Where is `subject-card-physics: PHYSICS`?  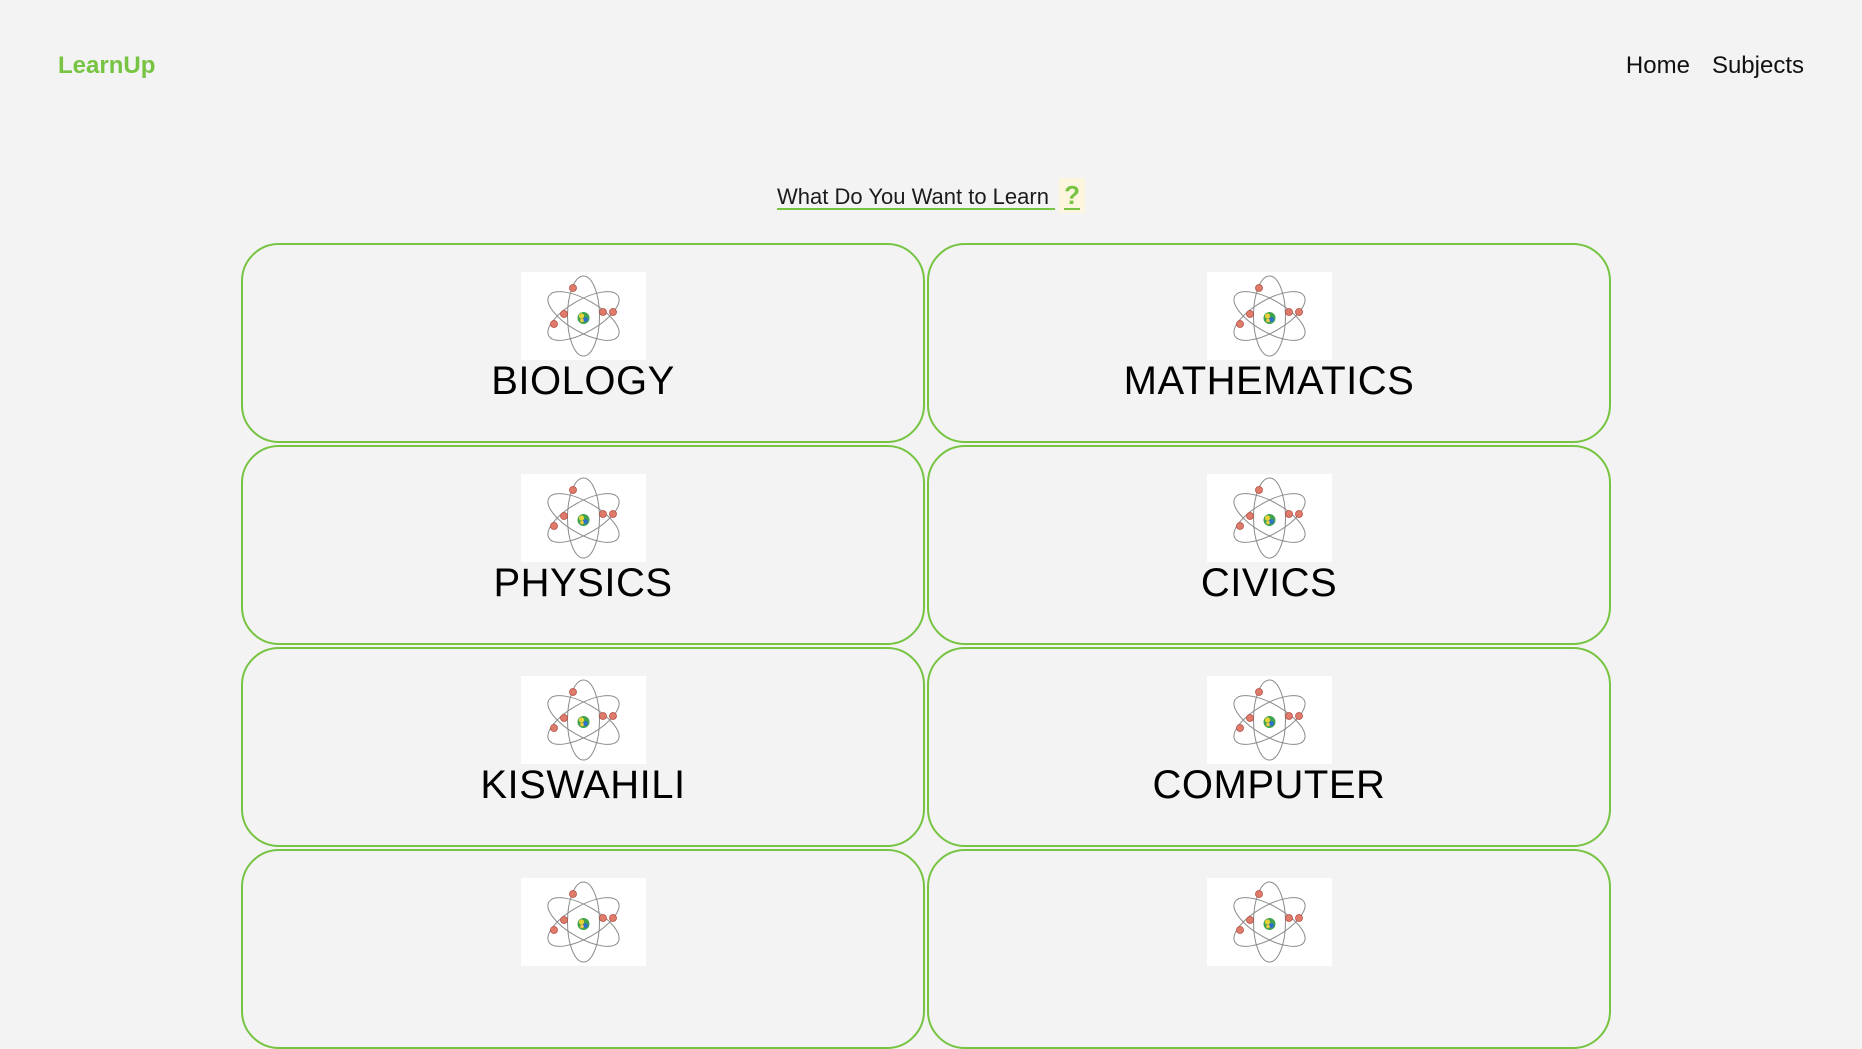 subject-card-physics: PHYSICS is located at coordinates (583, 545).